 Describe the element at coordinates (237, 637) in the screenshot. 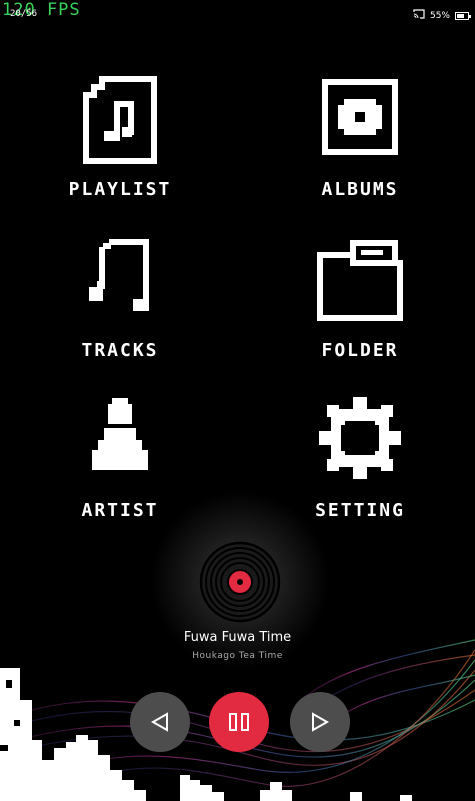

I see `now-playing-title: Fuwa Fuwa Time` at that location.